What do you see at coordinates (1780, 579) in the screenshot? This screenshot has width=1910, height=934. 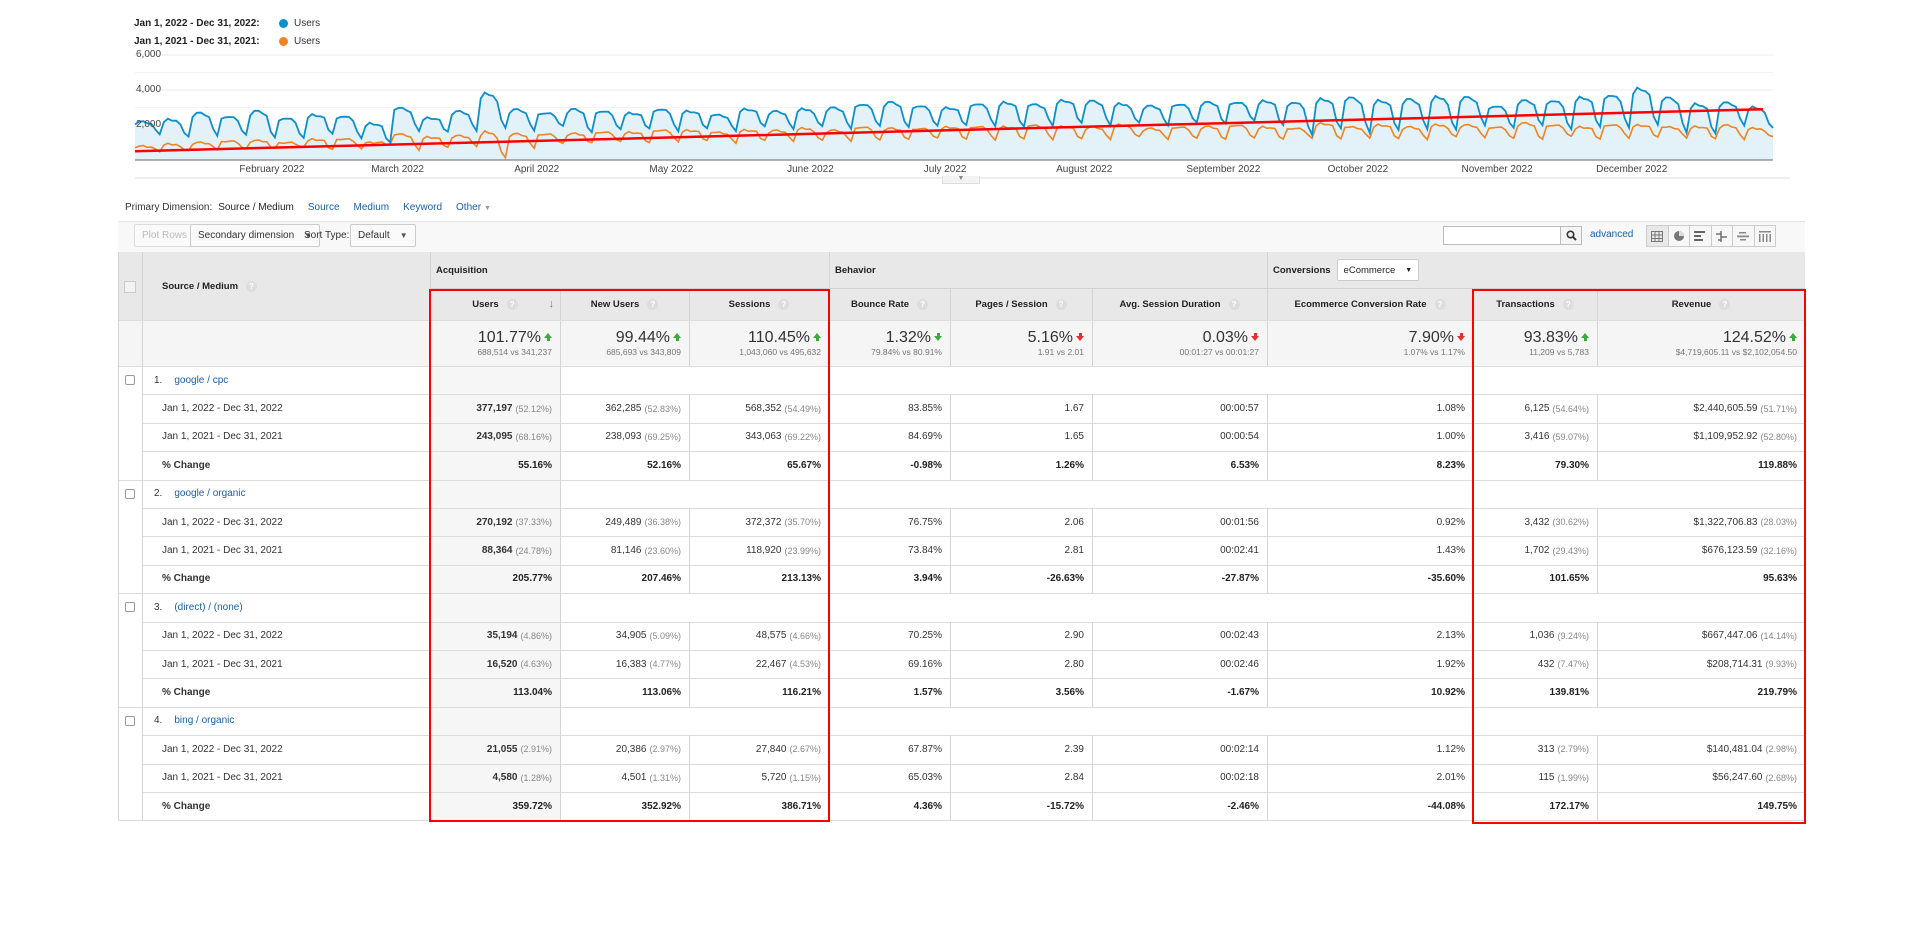 I see `cell-value: 95.63%` at bounding box center [1780, 579].